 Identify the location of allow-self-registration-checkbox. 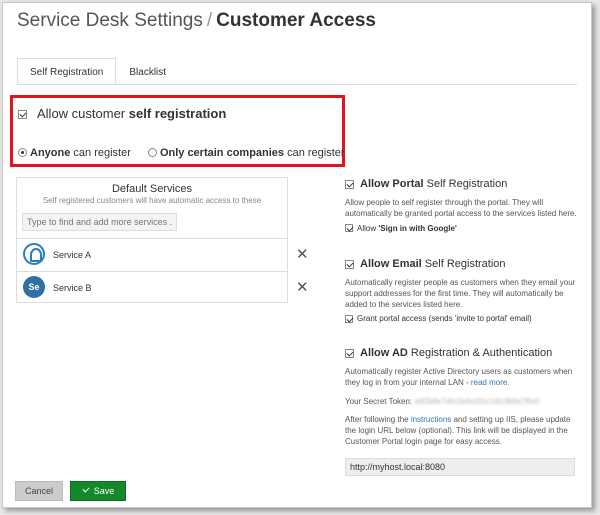
(22, 115).